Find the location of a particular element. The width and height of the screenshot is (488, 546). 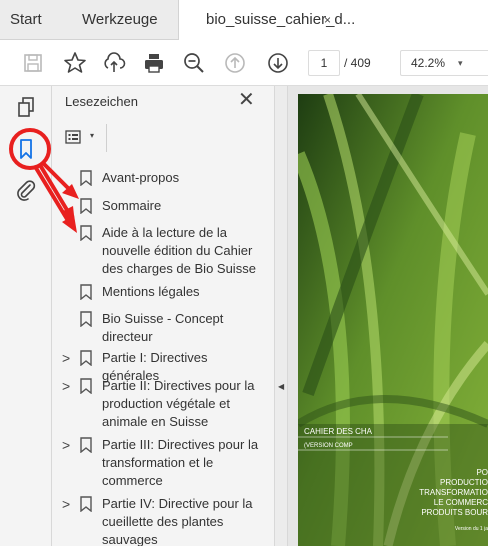

cover-line: PRODUITS BOUR is located at coordinates (454, 512).